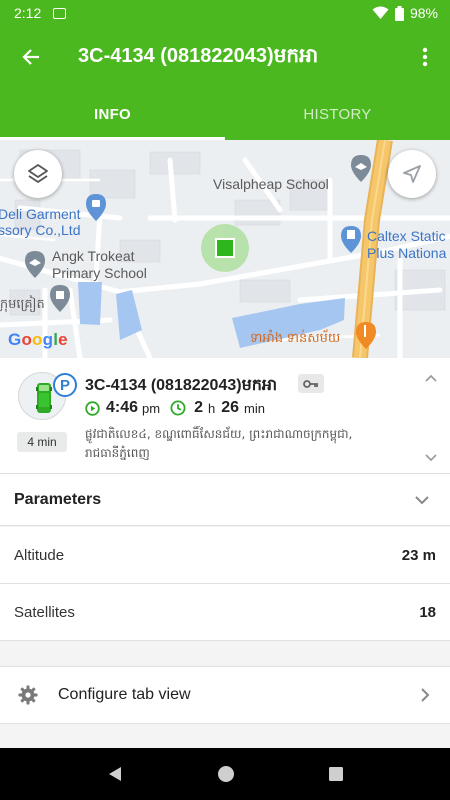 This screenshot has height=800, width=450. I want to click on page-title: 3C-4134 (081822043)មកអា, so click(198, 56).